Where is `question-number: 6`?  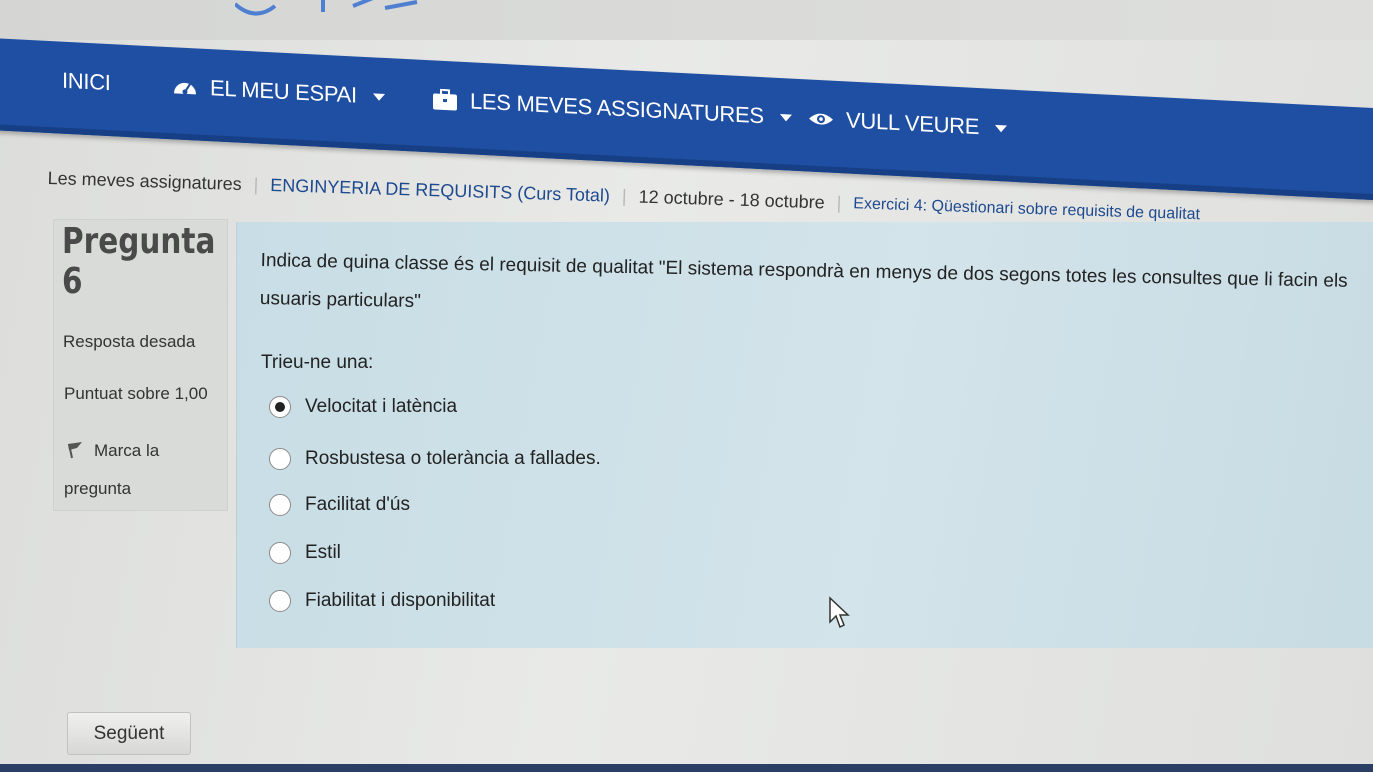 question-number: 6 is located at coordinates (72, 281).